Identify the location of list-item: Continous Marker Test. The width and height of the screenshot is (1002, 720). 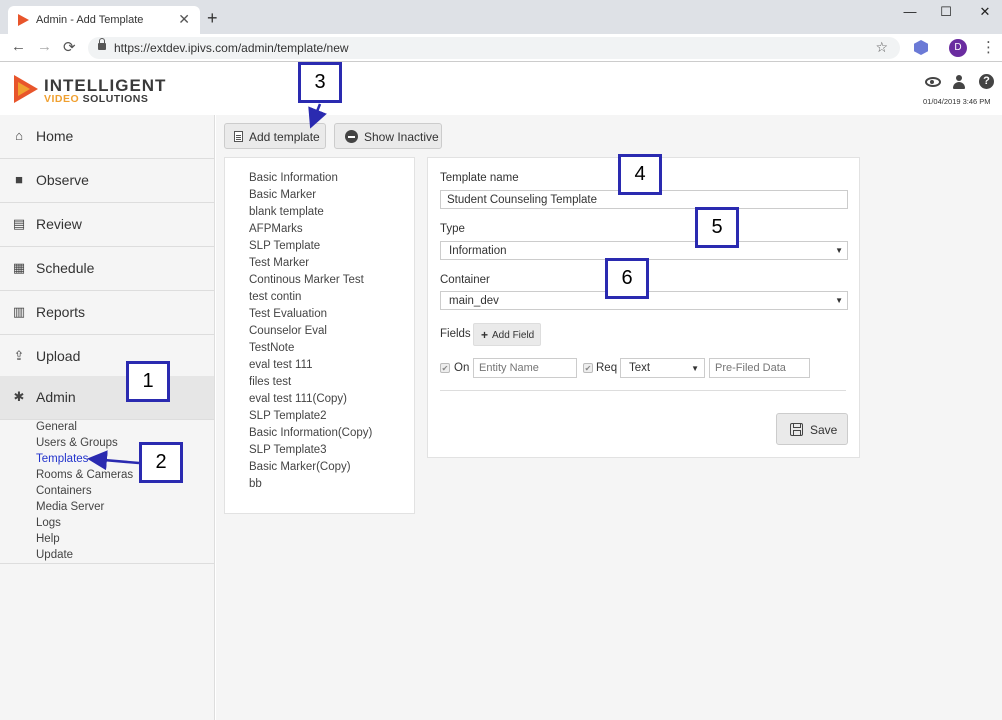
(306, 280).